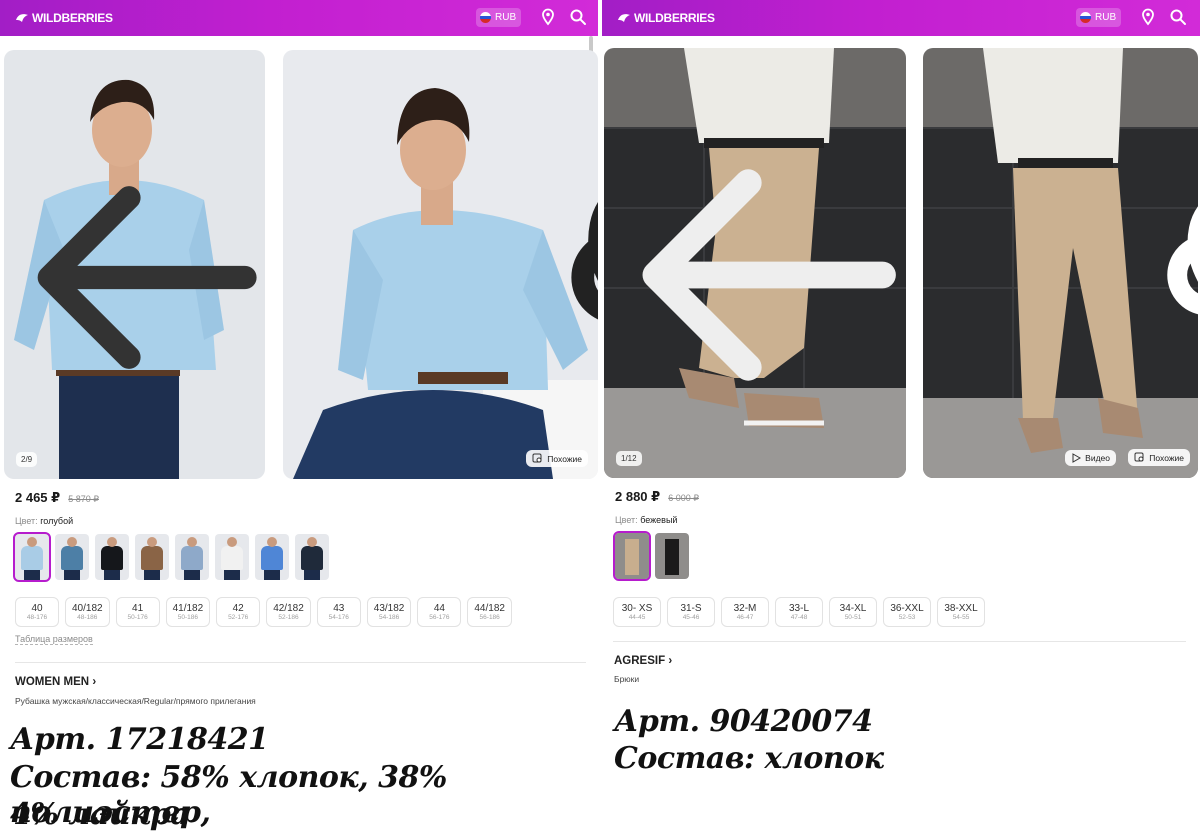 The width and height of the screenshot is (1200, 838). What do you see at coordinates (743, 721) in the screenshot?
I see `handwritten-article-note: Арт. 90420074` at bounding box center [743, 721].